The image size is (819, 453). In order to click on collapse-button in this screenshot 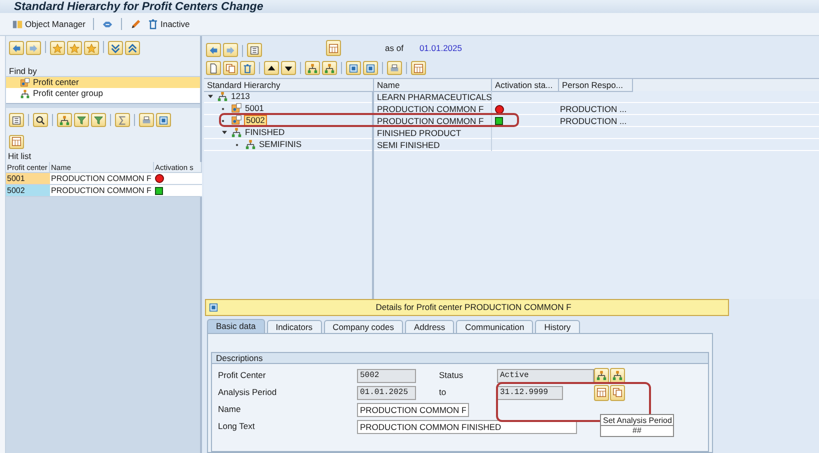, I will do `click(132, 48)`.